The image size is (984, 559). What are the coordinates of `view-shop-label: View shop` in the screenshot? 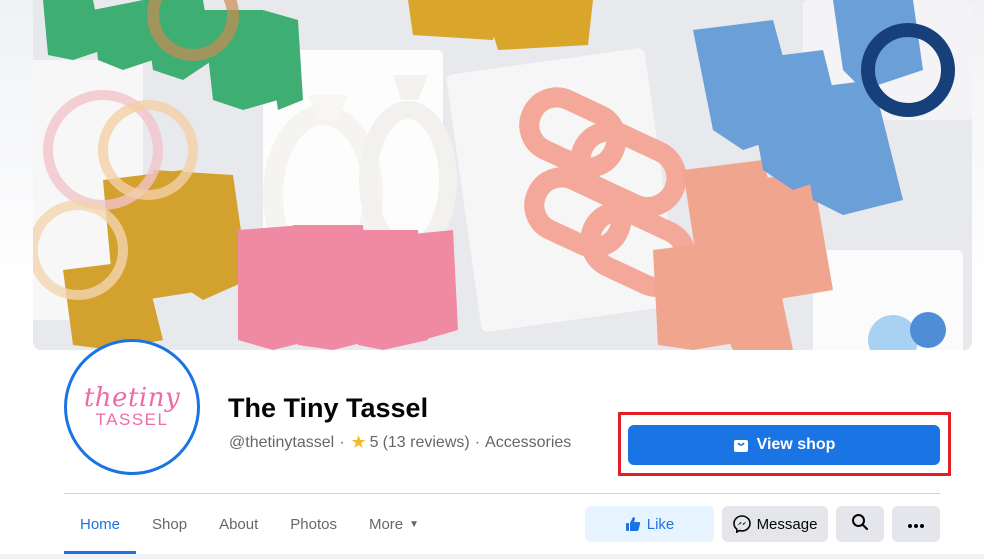 It's located at (796, 444).